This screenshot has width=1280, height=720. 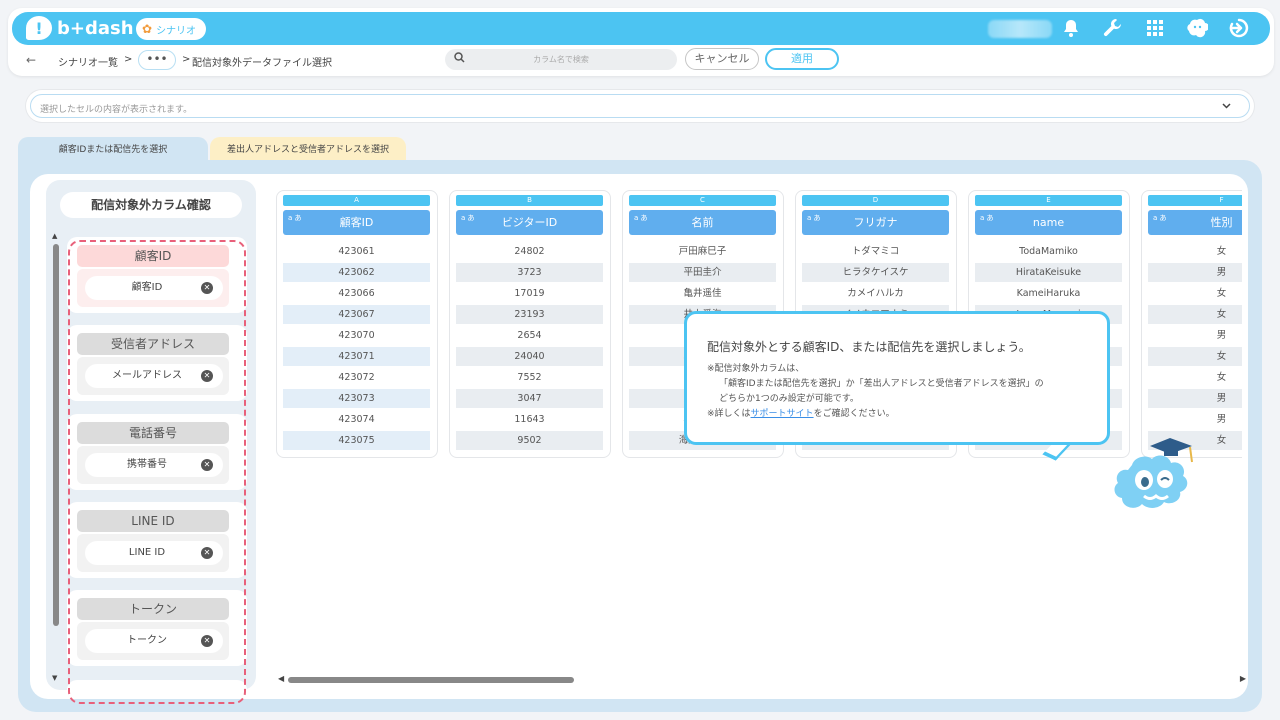 I want to click on table-cell: HirataKeisuke, so click(x=1048, y=272).